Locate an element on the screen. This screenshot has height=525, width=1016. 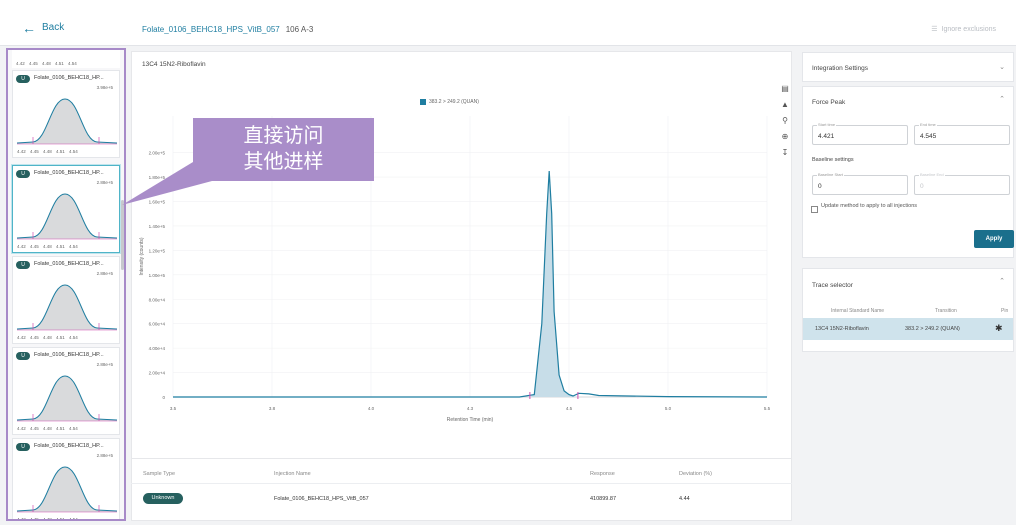
zoom-in-icon: ⊕ is located at coordinates (785, 137).